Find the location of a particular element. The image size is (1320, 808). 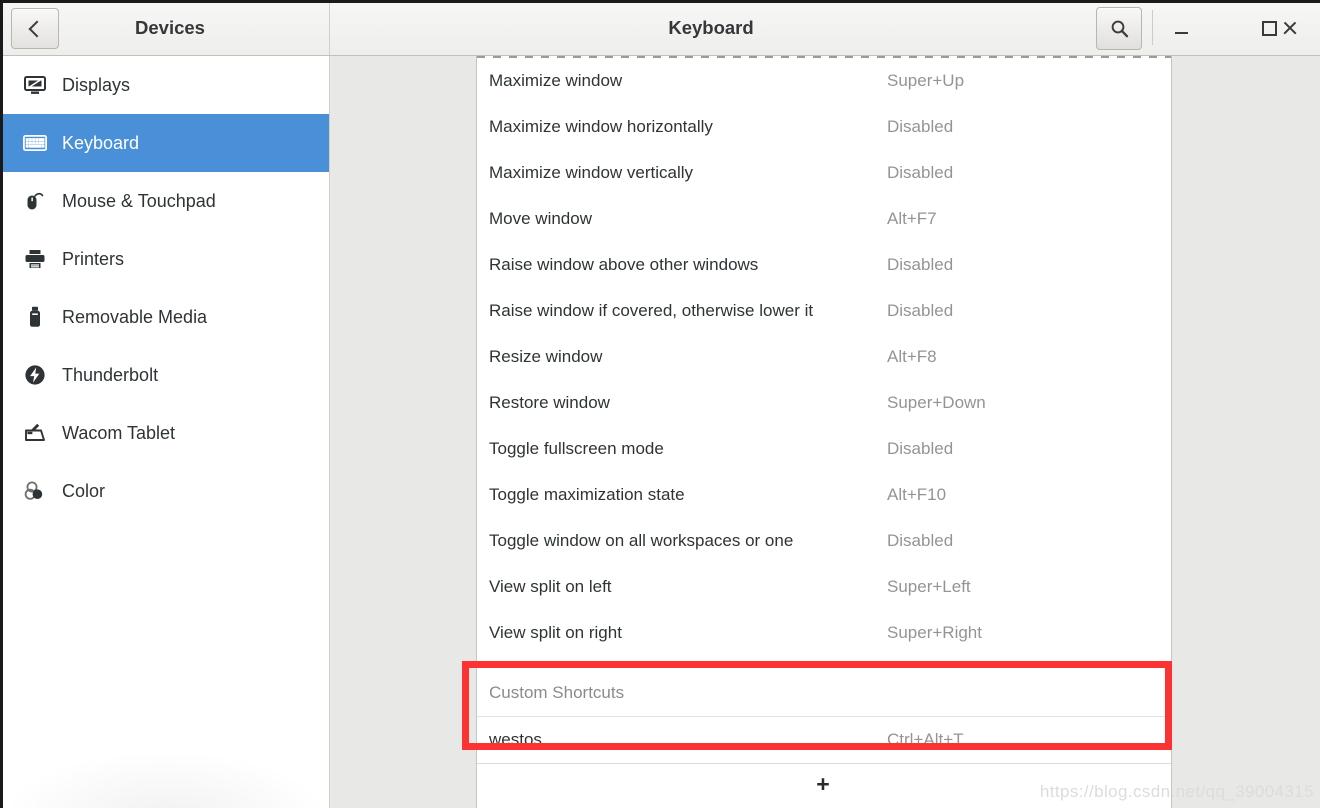

titlebar: Devices Keyboard is located at coordinates (660, 28).